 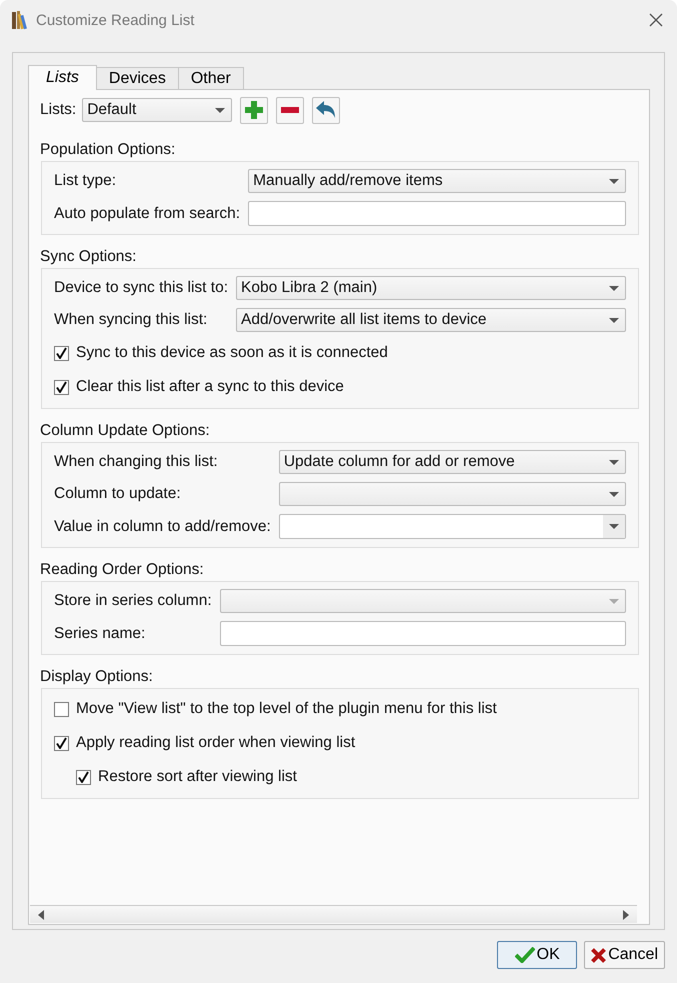 I want to click on undo-arrow-icon, so click(x=326, y=110).